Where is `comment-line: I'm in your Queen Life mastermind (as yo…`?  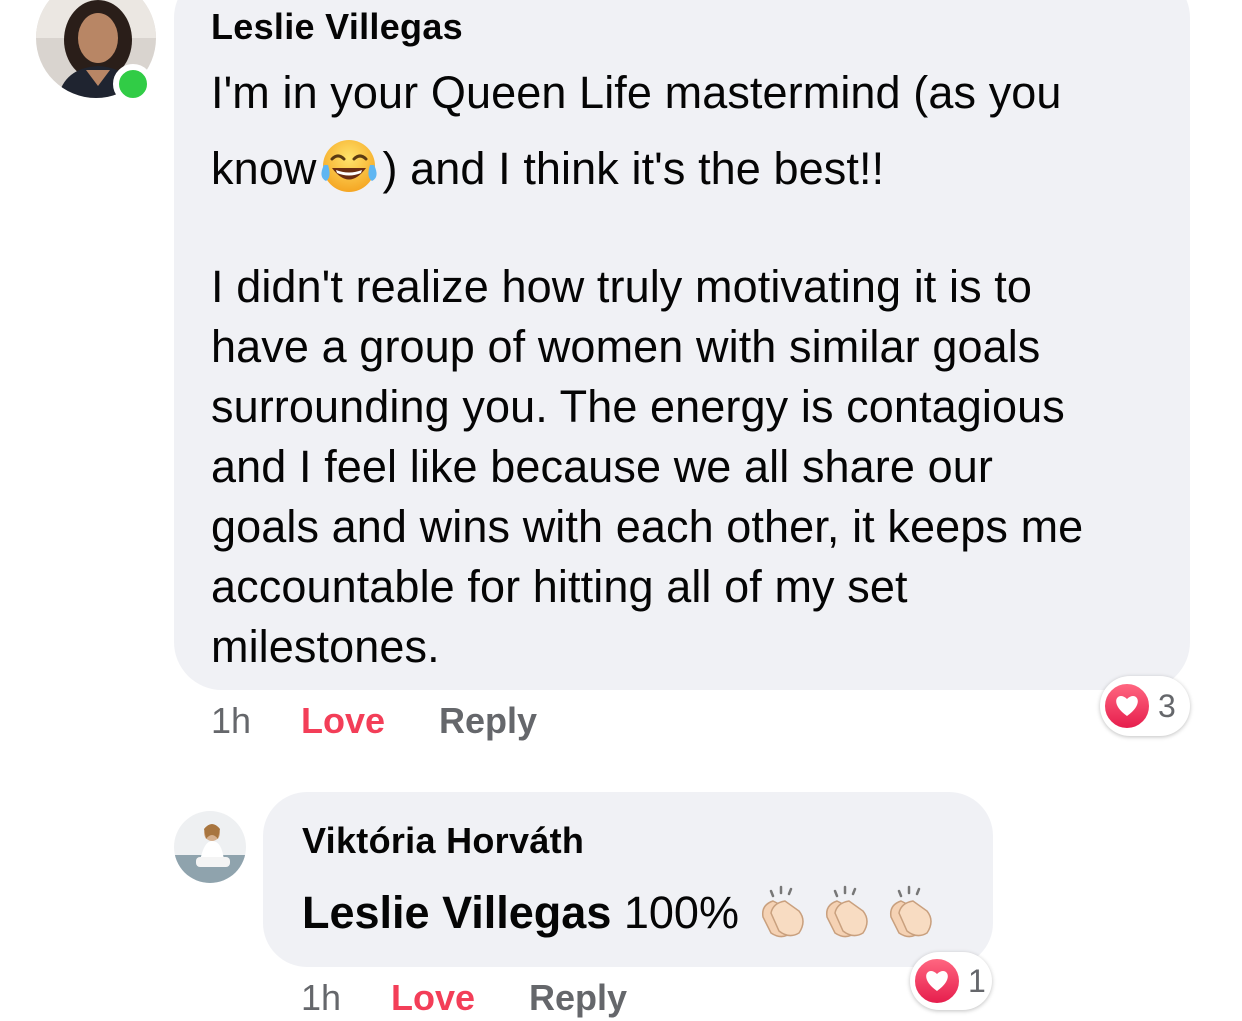
comment-line: I'm in your Queen Life mastermind (as yo… is located at coordinates (636, 92).